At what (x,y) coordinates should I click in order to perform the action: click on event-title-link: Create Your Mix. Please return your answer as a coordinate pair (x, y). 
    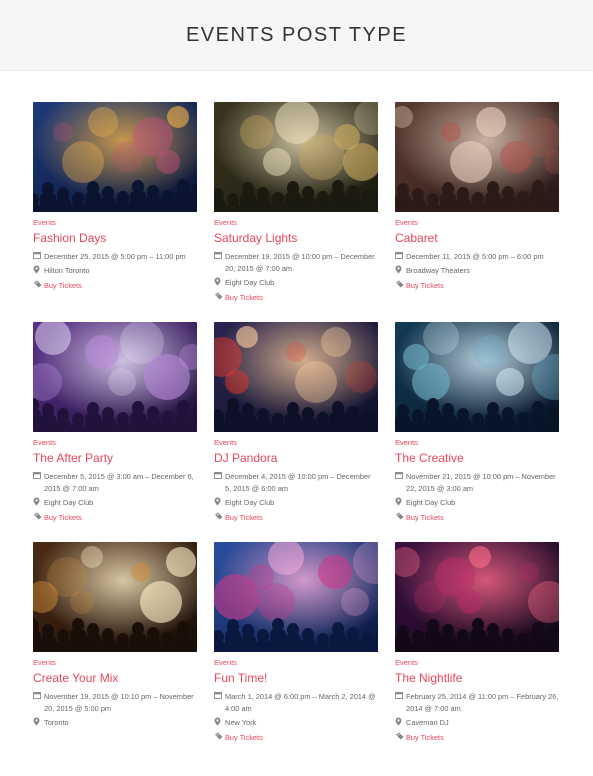
    Looking at the image, I should click on (115, 678).